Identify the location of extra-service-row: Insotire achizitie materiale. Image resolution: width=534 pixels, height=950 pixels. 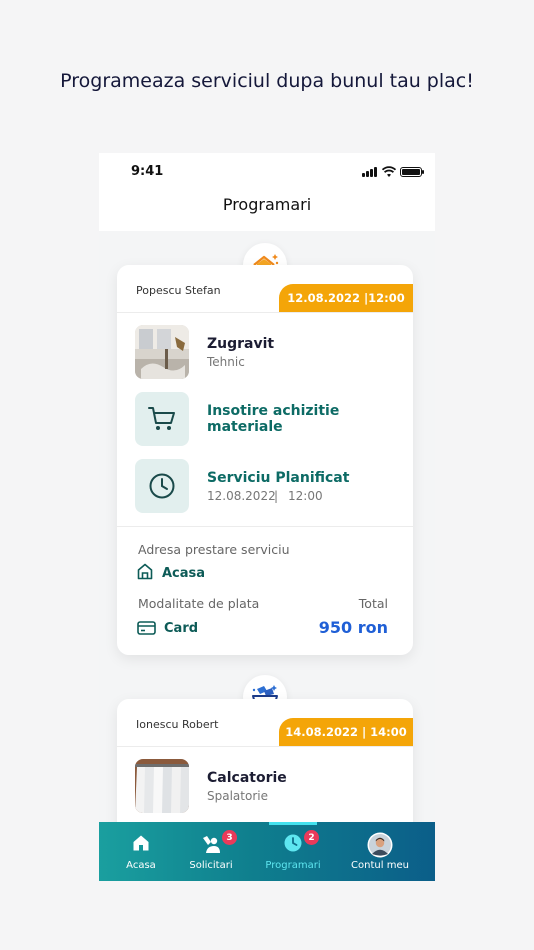
(265, 419).